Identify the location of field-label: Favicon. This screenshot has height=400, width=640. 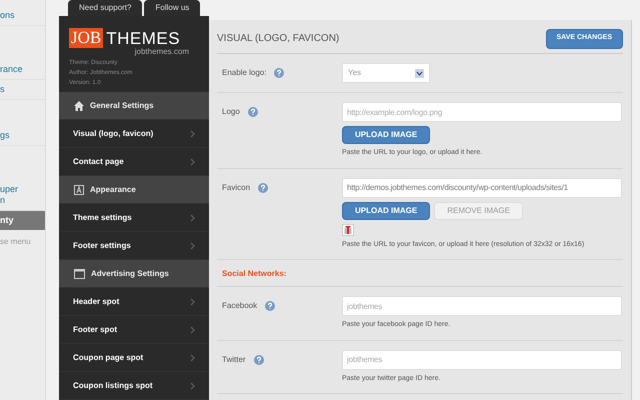
(236, 188).